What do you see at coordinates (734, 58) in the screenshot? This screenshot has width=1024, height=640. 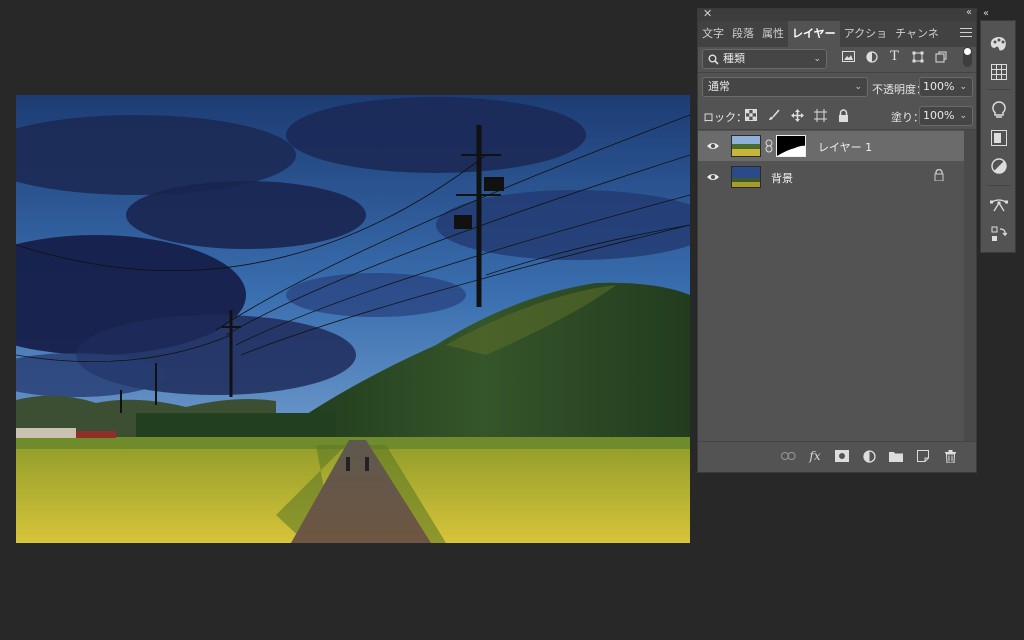 I see `filter-kind-label: 種類` at bounding box center [734, 58].